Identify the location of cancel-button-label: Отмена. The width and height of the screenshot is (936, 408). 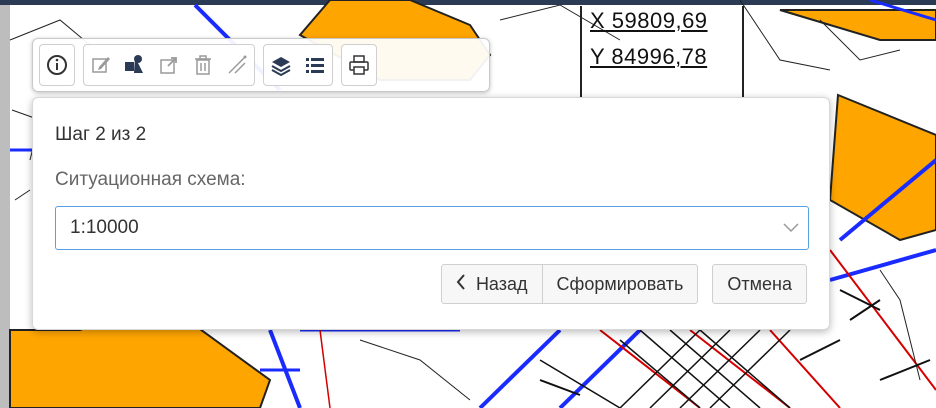
(759, 283).